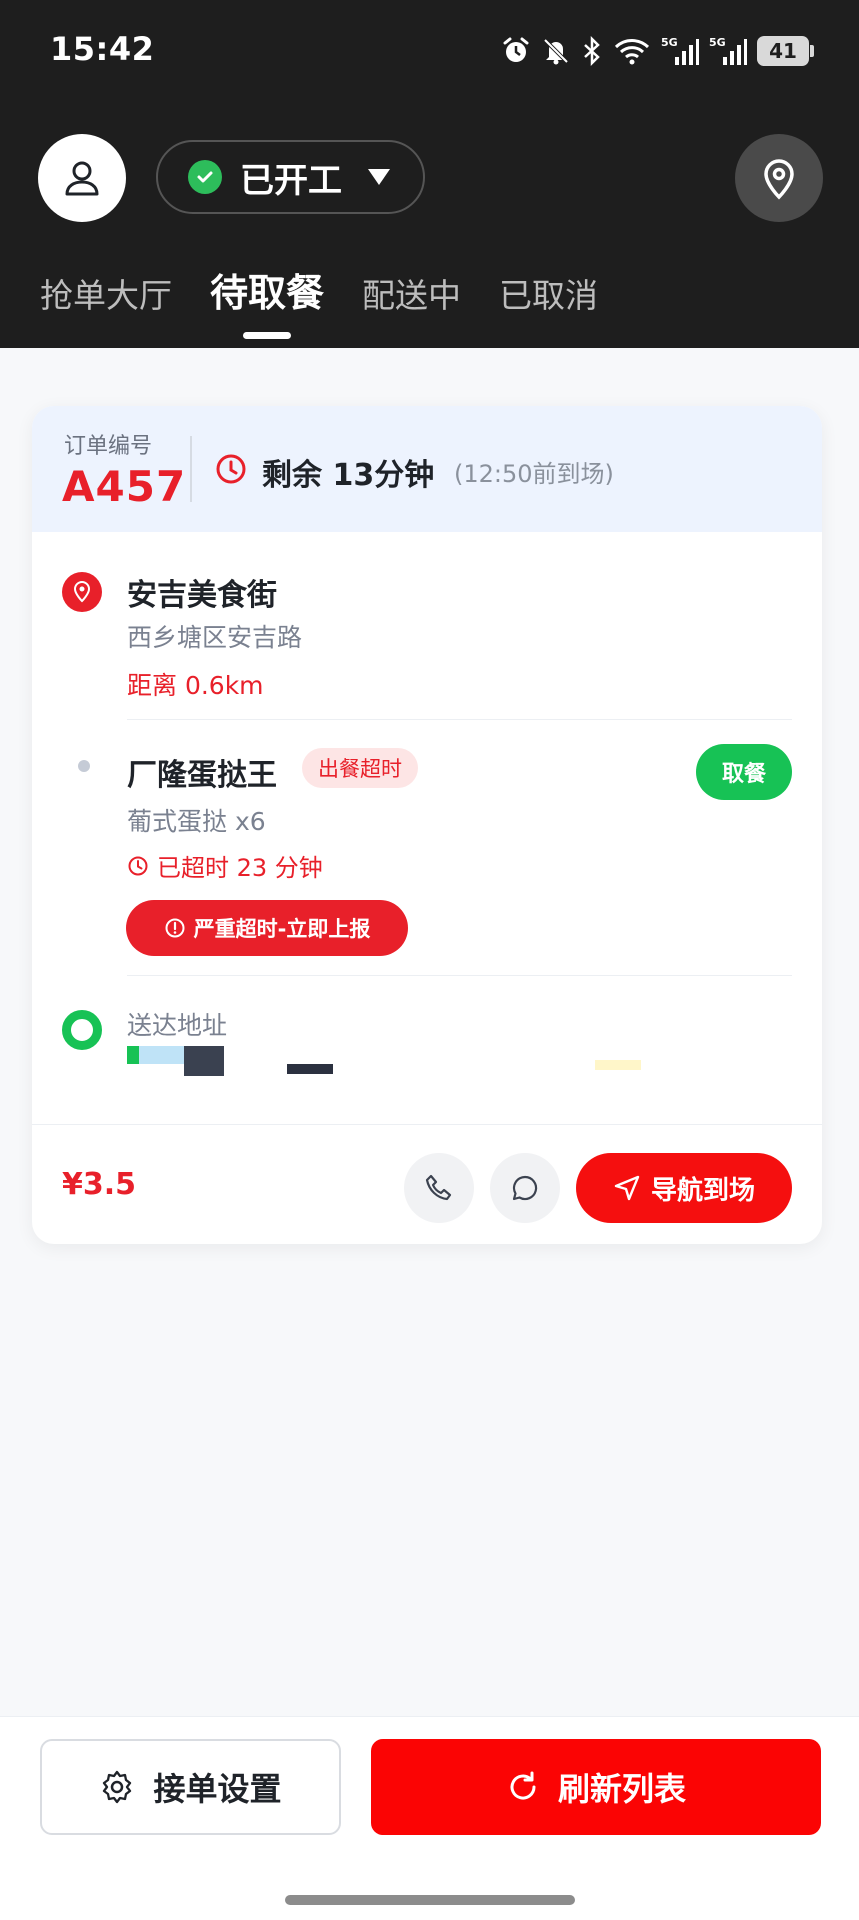  I want to click on arrive-deadline: (12:50前到场), so click(534, 474).